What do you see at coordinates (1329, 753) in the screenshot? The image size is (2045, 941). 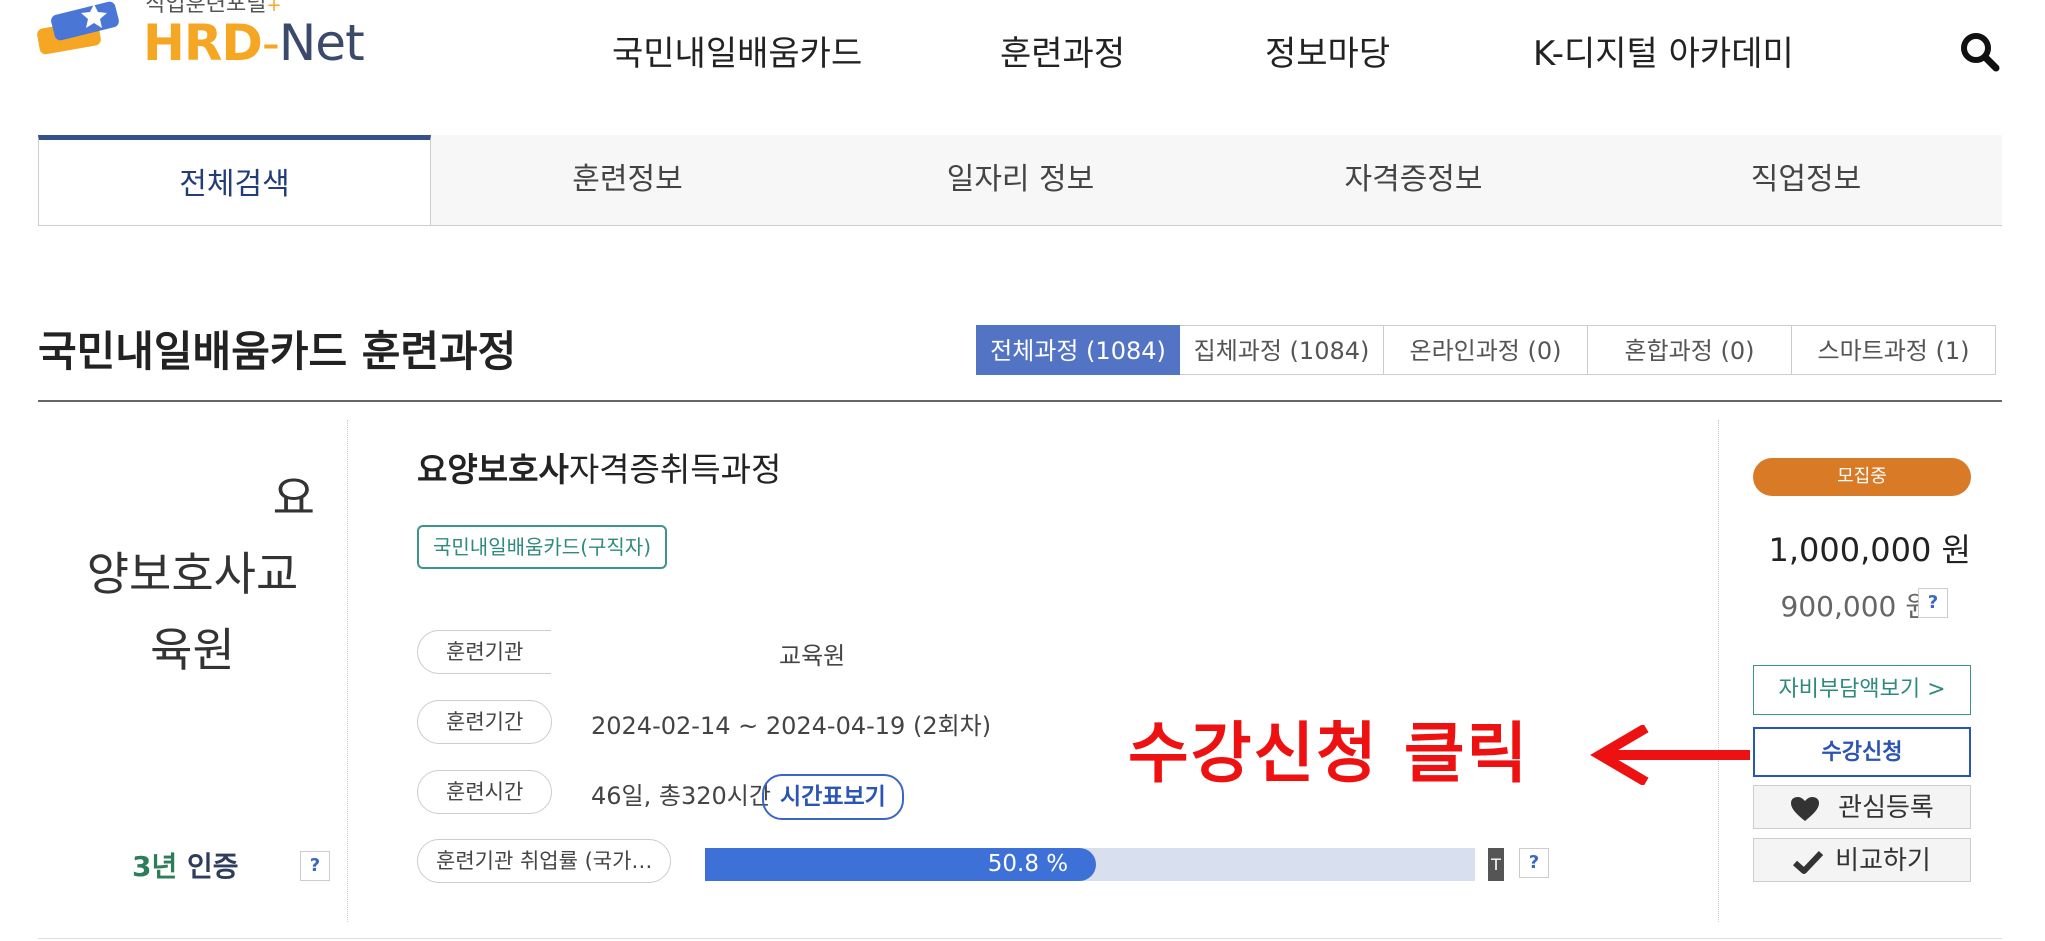 I see `annotation-text: 수강신청 클릭` at bounding box center [1329, 753].